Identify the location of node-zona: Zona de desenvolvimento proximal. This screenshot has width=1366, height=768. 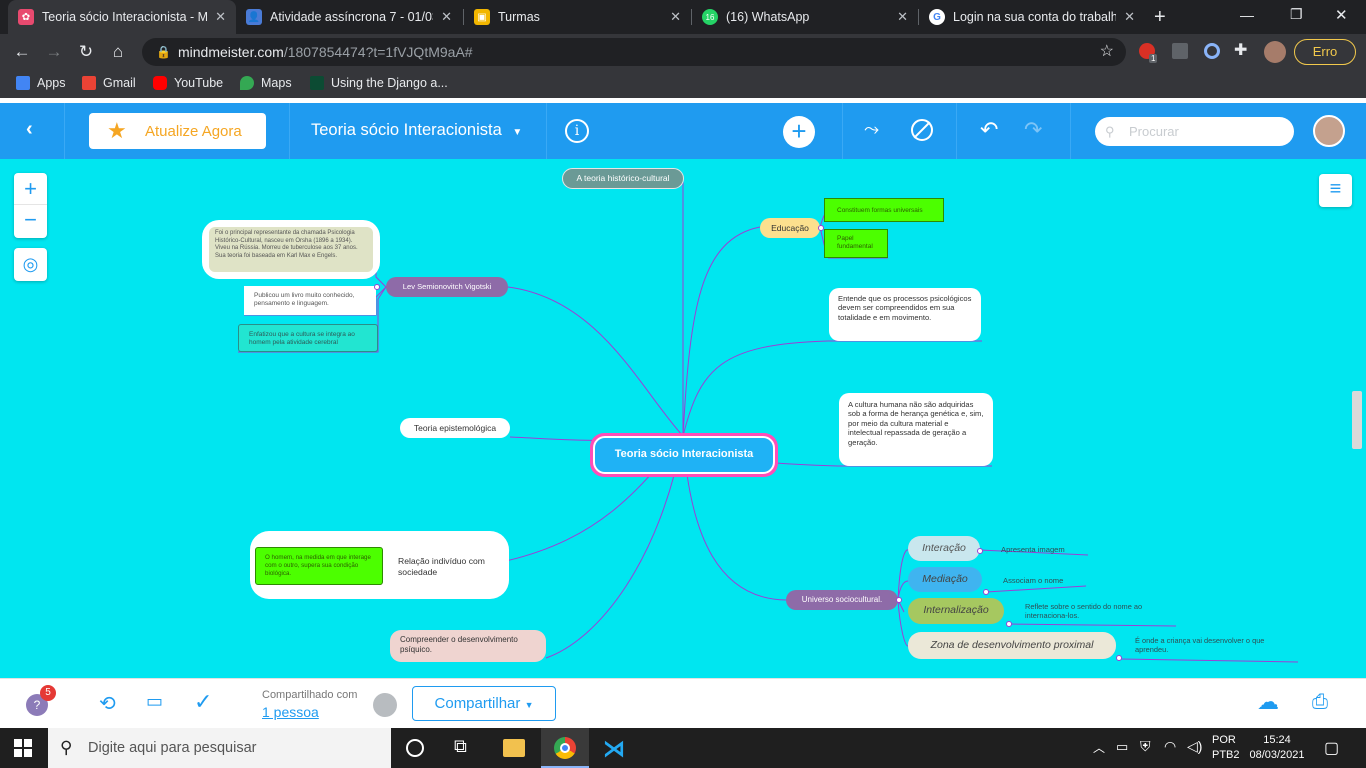
(1012, 645).